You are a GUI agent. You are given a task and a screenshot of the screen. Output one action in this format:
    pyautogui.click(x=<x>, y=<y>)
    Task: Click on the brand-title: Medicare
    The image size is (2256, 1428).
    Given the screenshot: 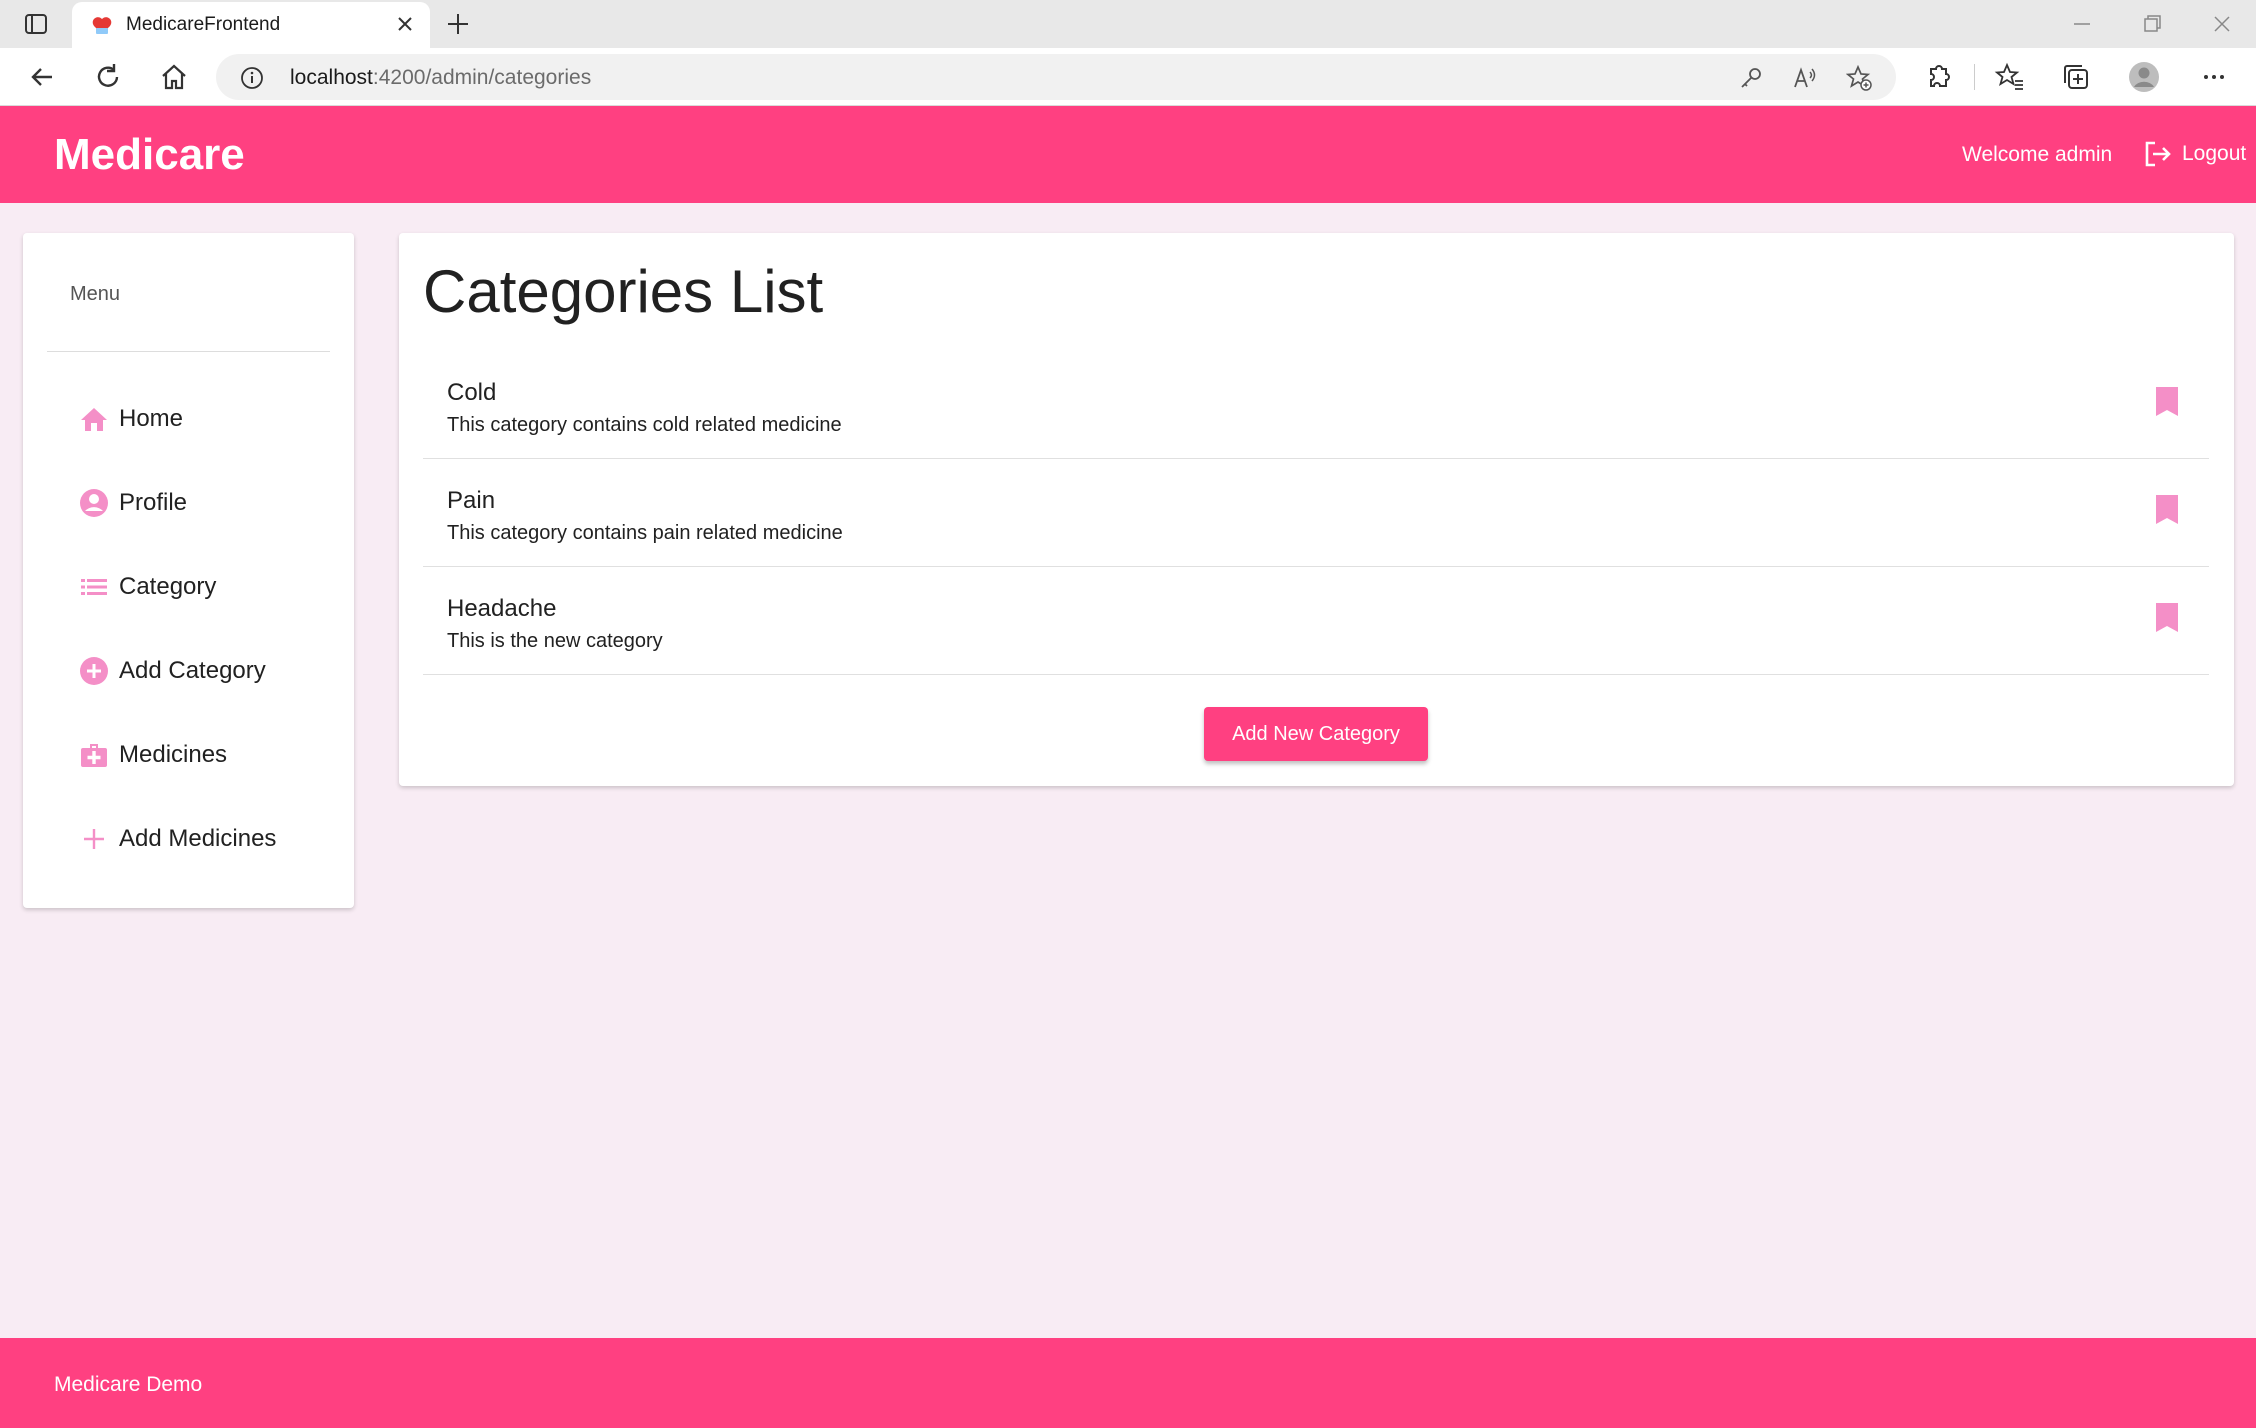 What is the action you would take?
    pyautogui.click(x=149, y=155)
    